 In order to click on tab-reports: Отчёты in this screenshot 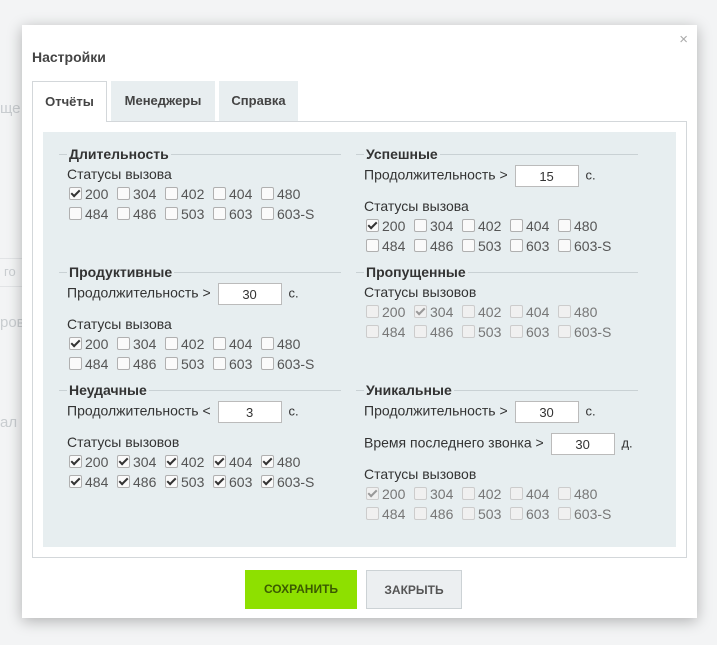, I will do `click(69, 101)`.